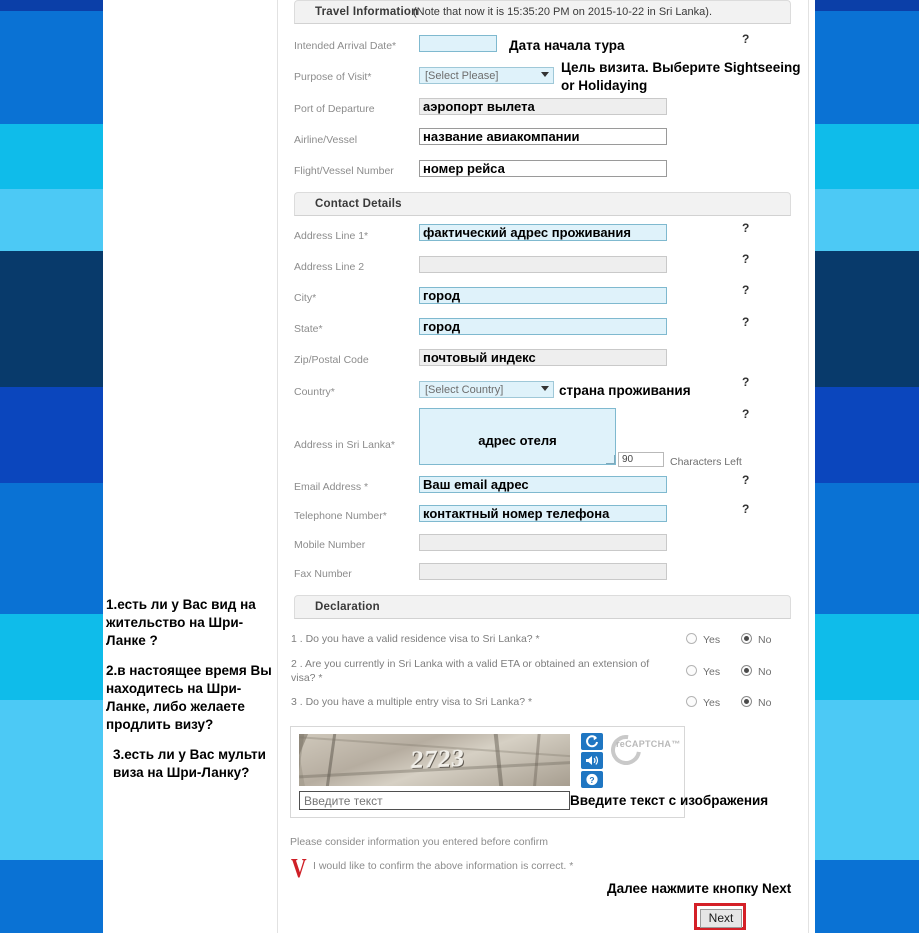  I want to click on declaration-1-no-radio, so click(746, 638).